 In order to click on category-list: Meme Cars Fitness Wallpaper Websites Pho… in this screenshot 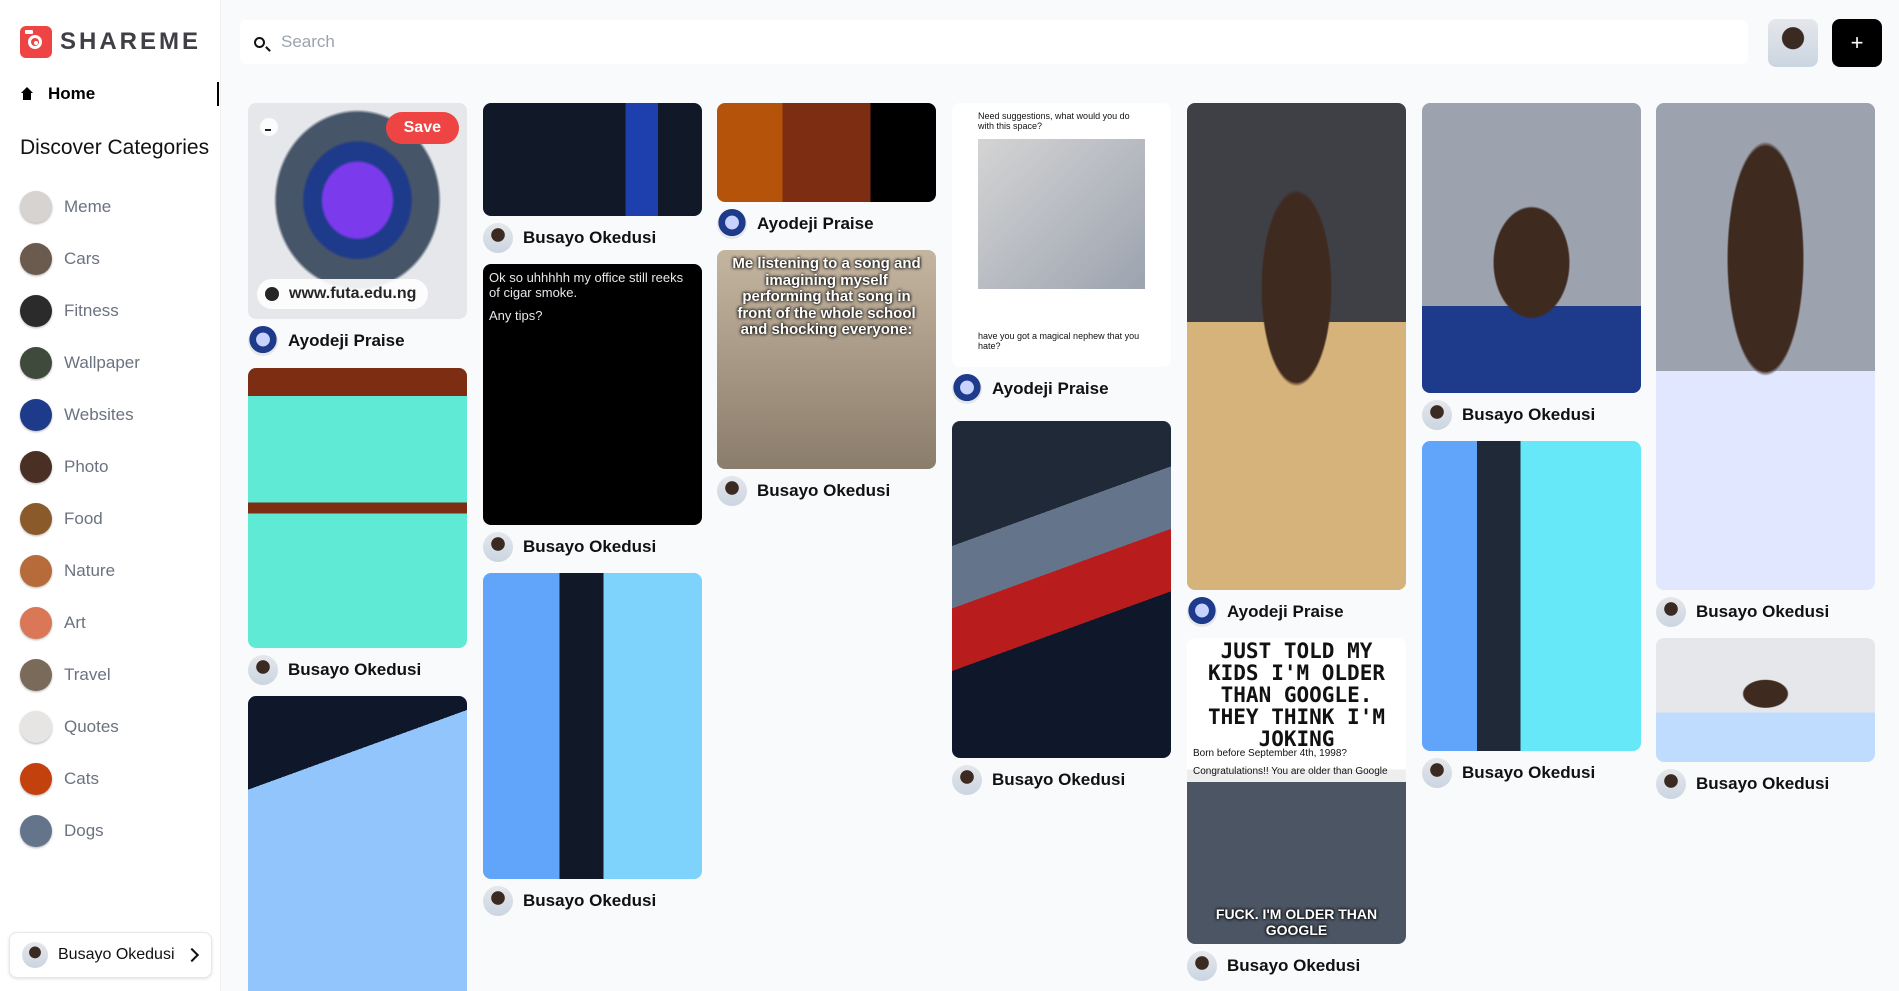, I will do `click(80, 519)`.